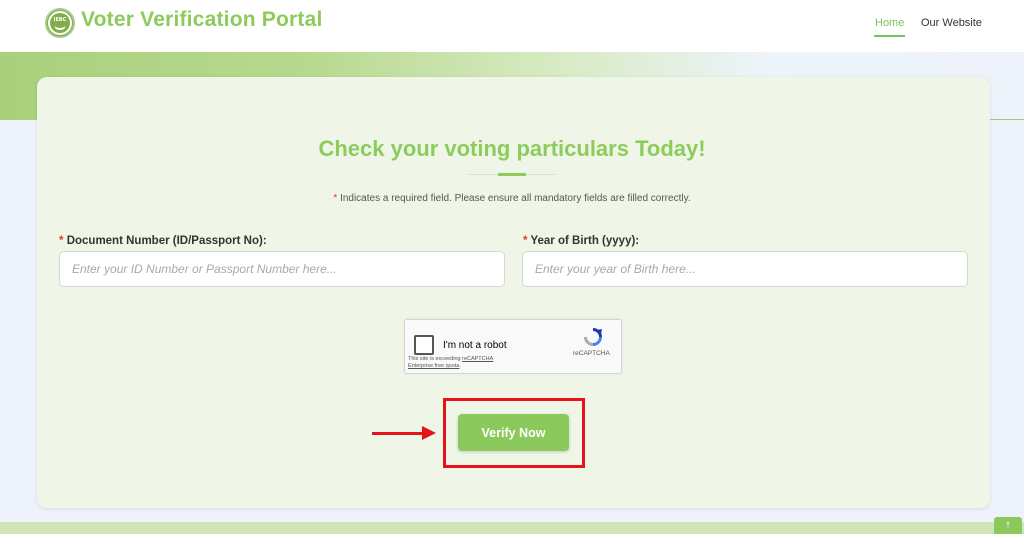 The height and width of the screenshot is (534, 1024). Describe the element at coordinates (513, 432) in the screenshot. I see `verify-now-button: Verify Now` at that location.